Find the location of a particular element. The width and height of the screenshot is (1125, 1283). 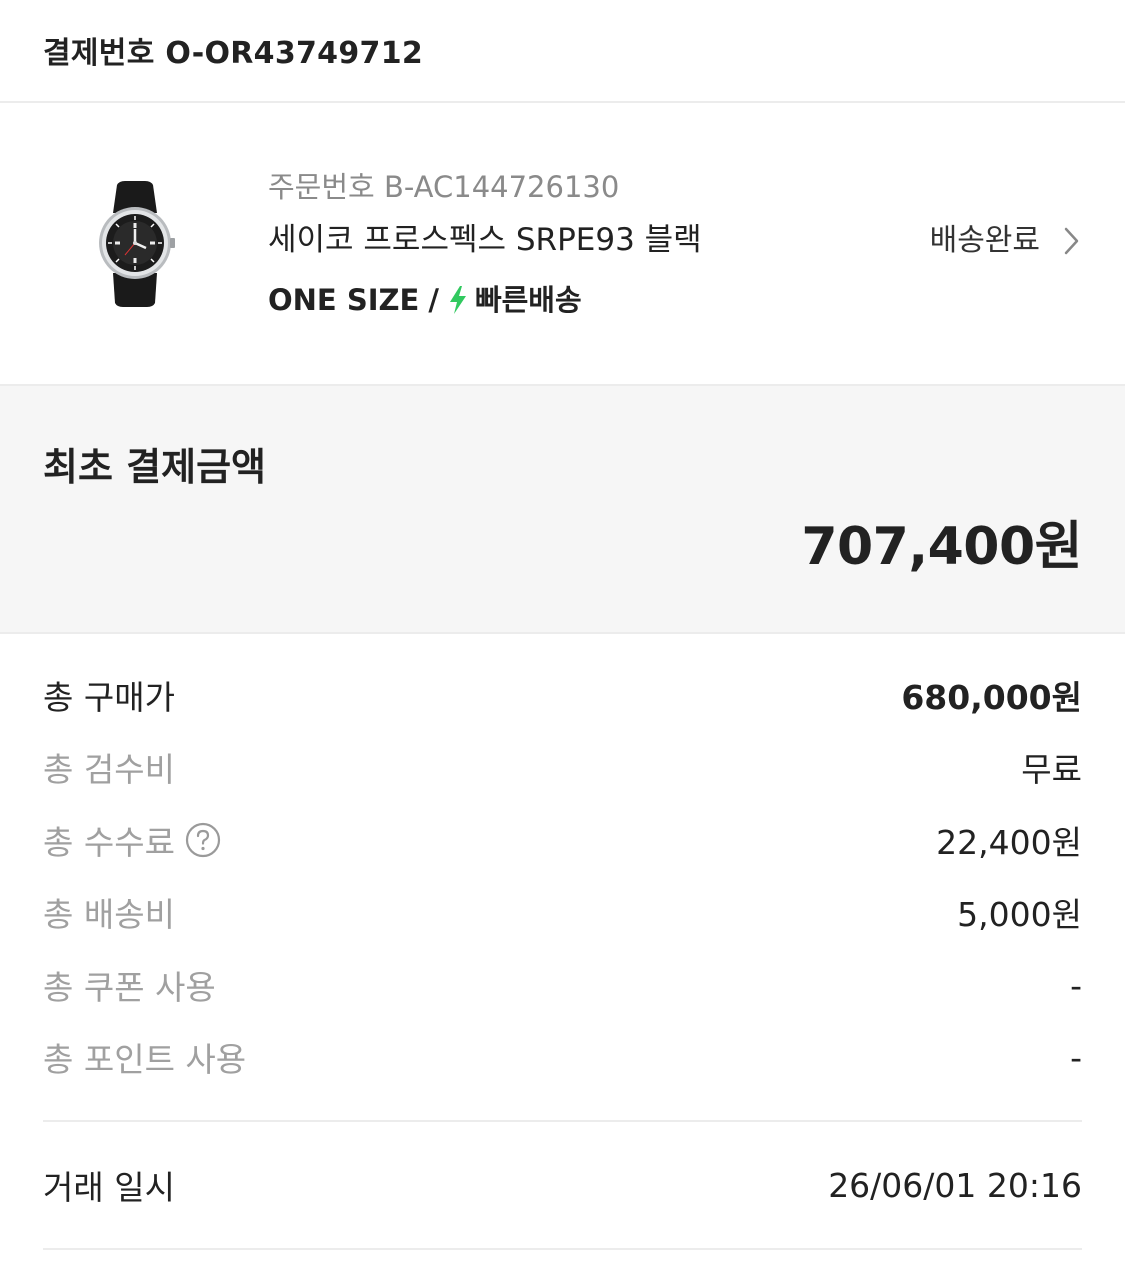

watch-image is located at coordinates (137, 244).